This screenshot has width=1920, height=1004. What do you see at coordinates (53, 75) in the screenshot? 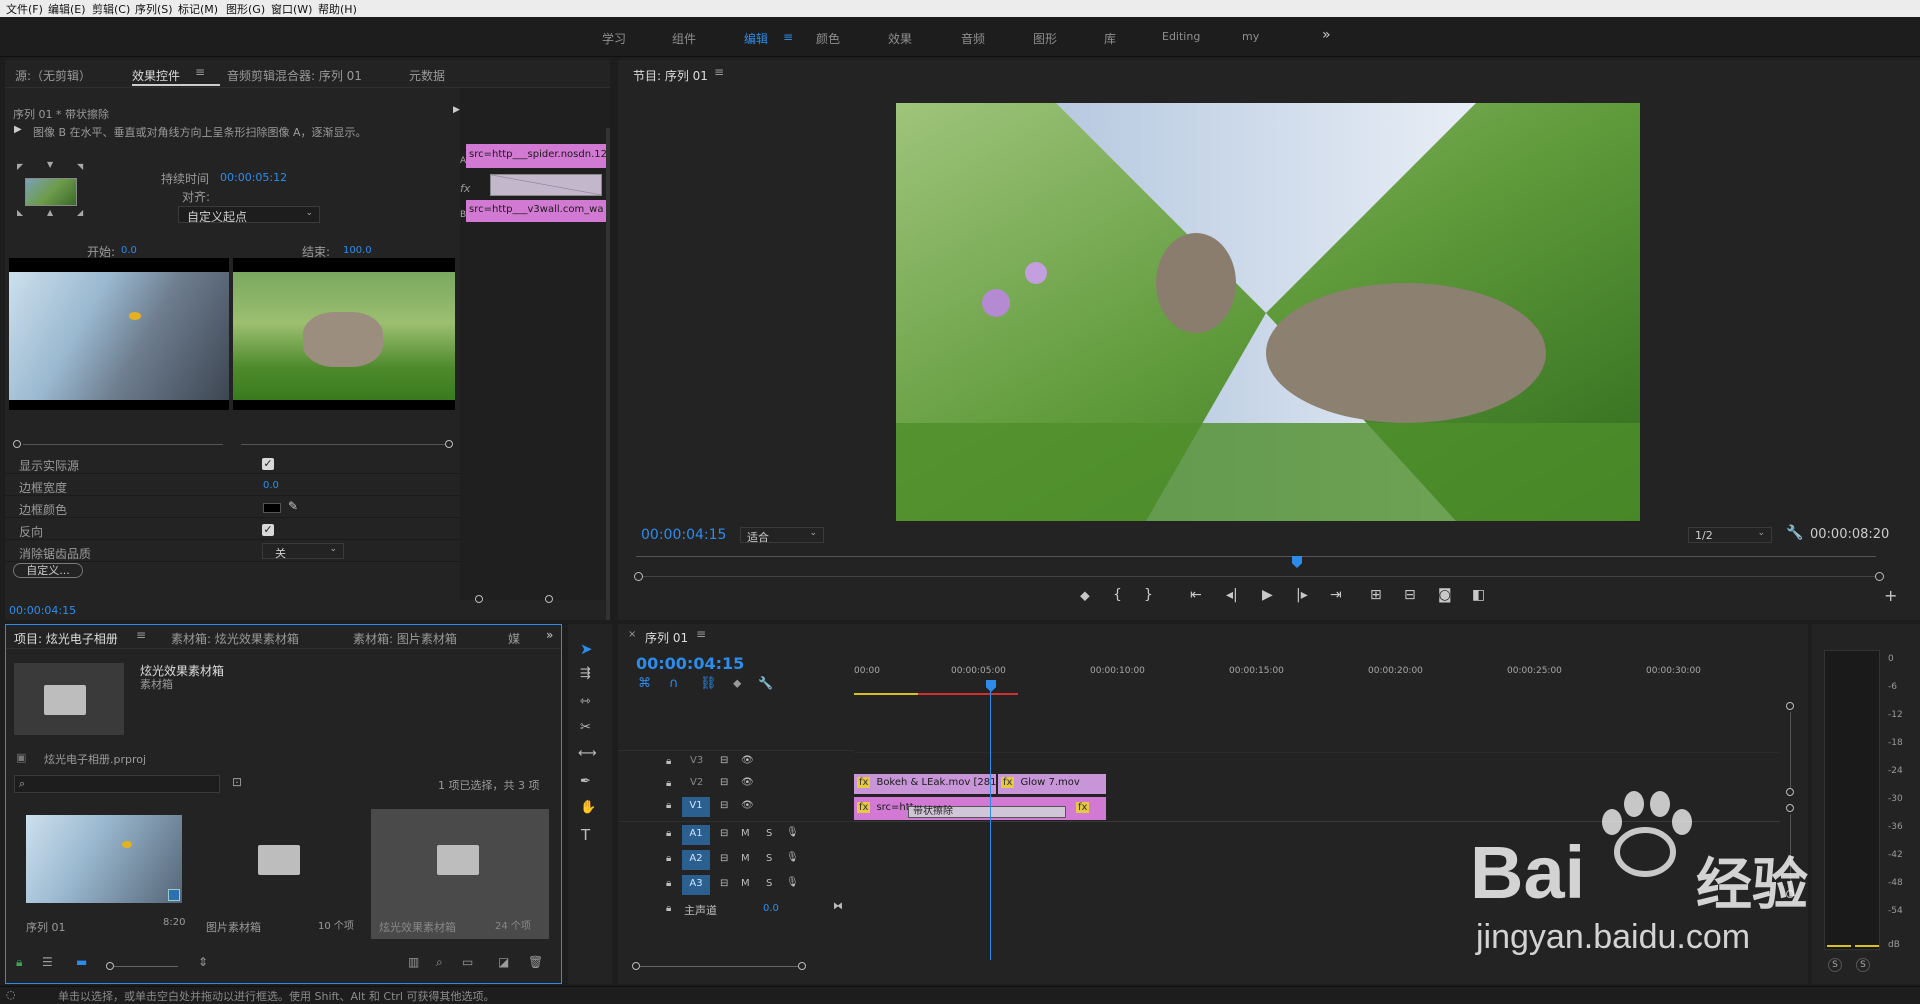
I see `tab-source: 源:（无剪辑）` at bounding box center [53, 75].